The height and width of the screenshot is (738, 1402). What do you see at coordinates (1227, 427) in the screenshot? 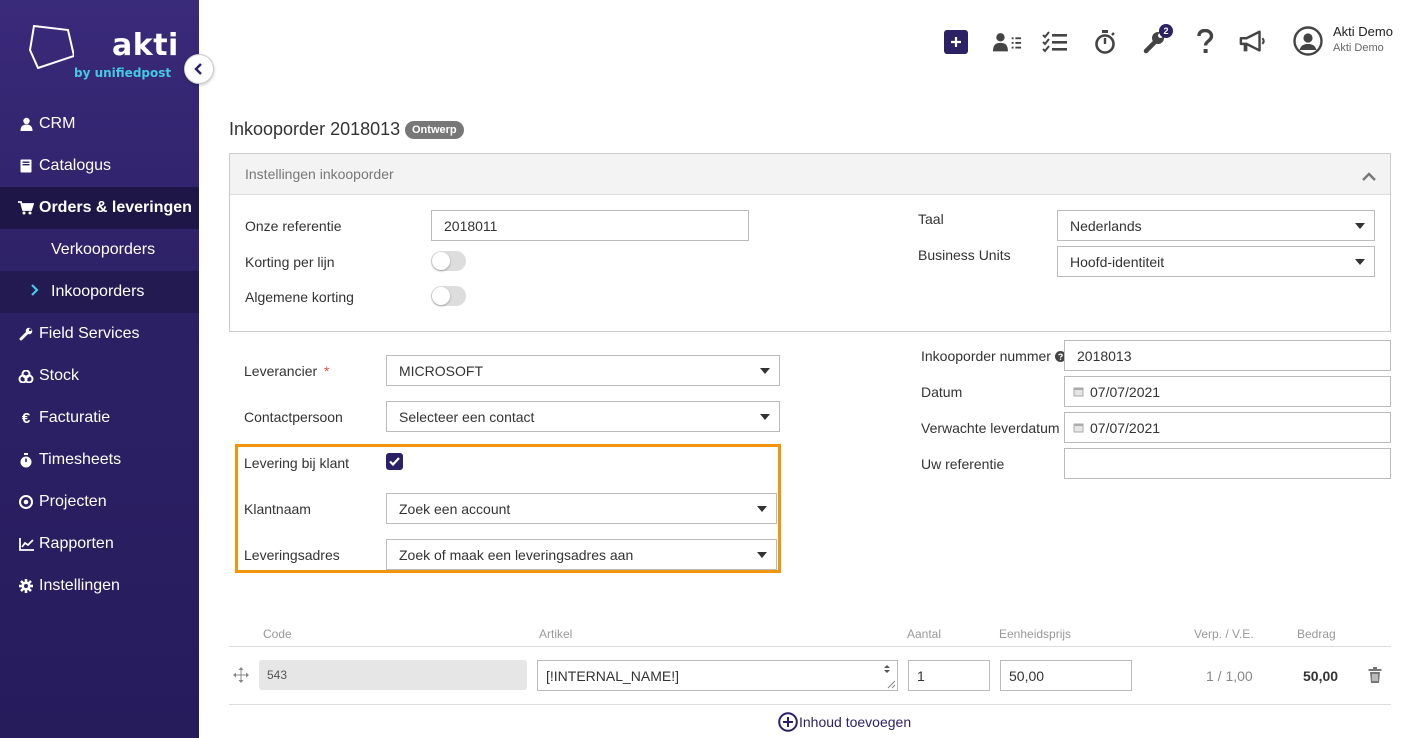
I see `verwachte-leverdatum-input: 07/07/2021` at bounding box center [1227, 427].